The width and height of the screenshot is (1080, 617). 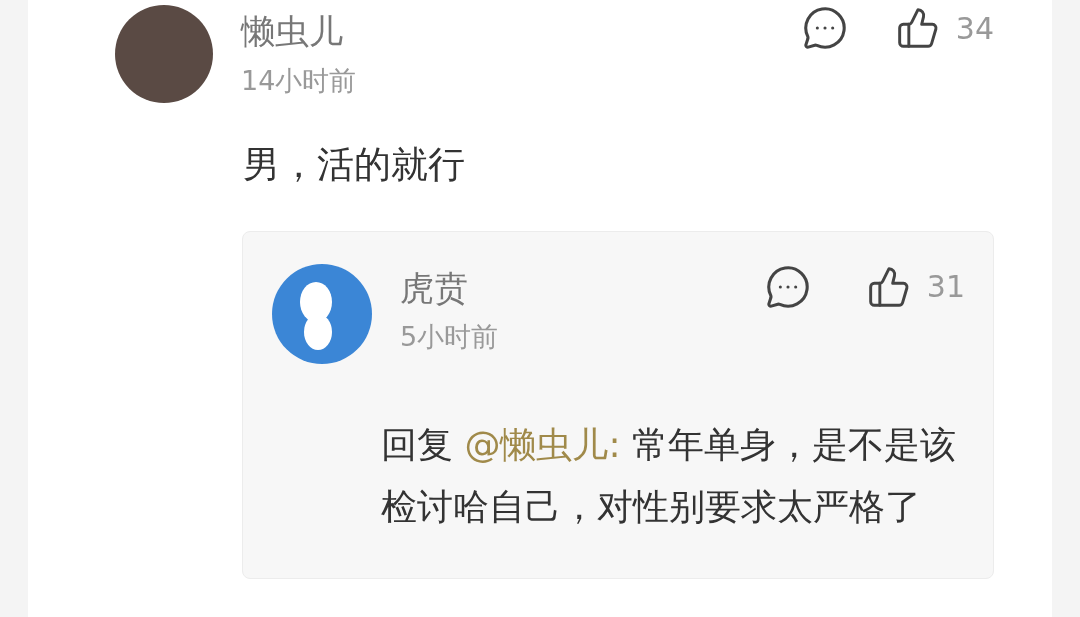 What do you see at coordinates (669, 475) in the screenshot?
I see `reply-text: 回复 @懒虫儿: 常年单身，是不是该检讨哈自己，对性别要求太严格了` at bounding box center [669, 475].